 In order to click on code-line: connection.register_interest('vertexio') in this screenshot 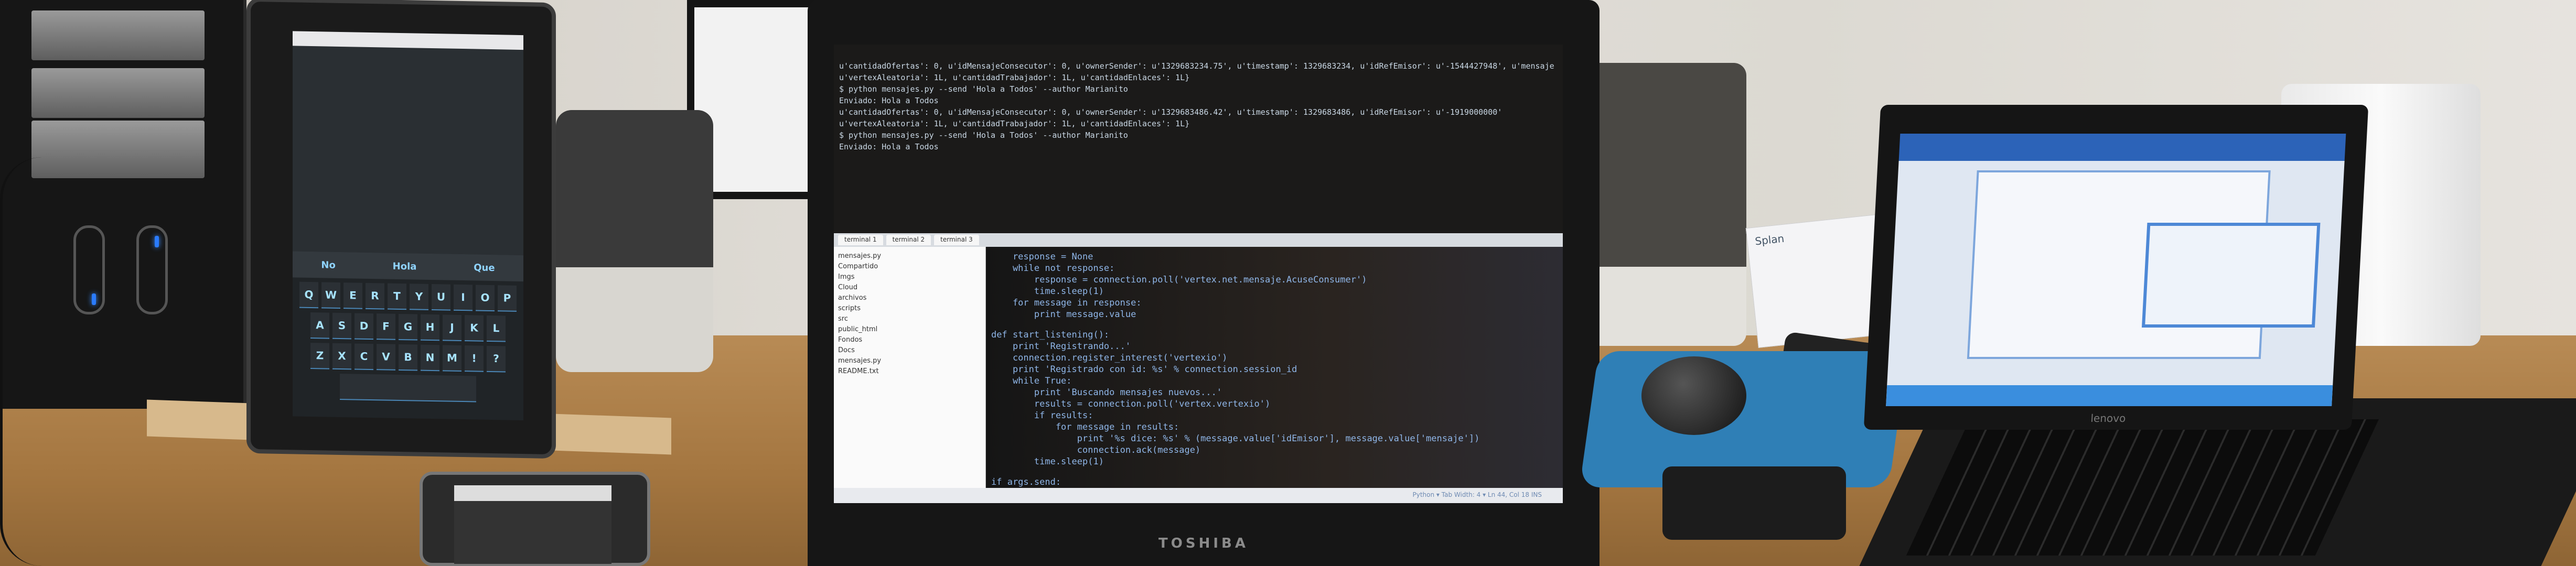, I will do `click(1109, 358)`.